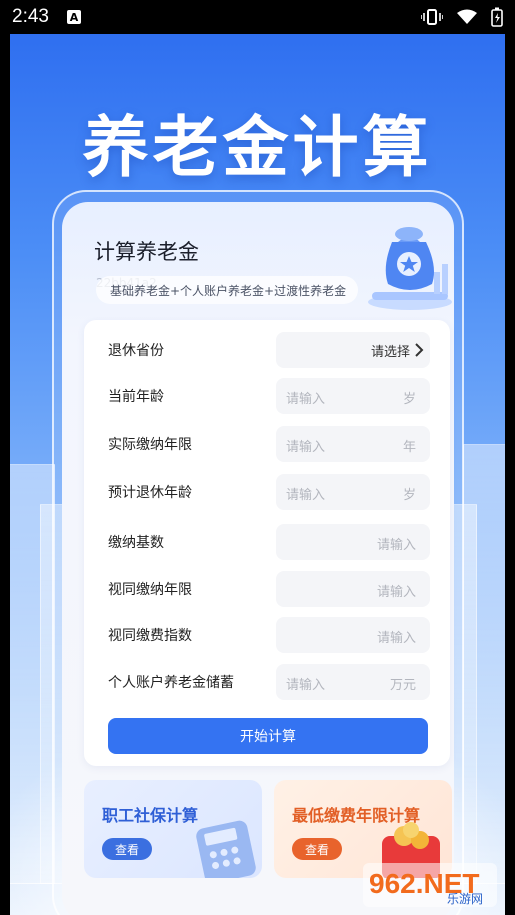  I want to click on savings-input: 请输入 万元, so click(353, 682).